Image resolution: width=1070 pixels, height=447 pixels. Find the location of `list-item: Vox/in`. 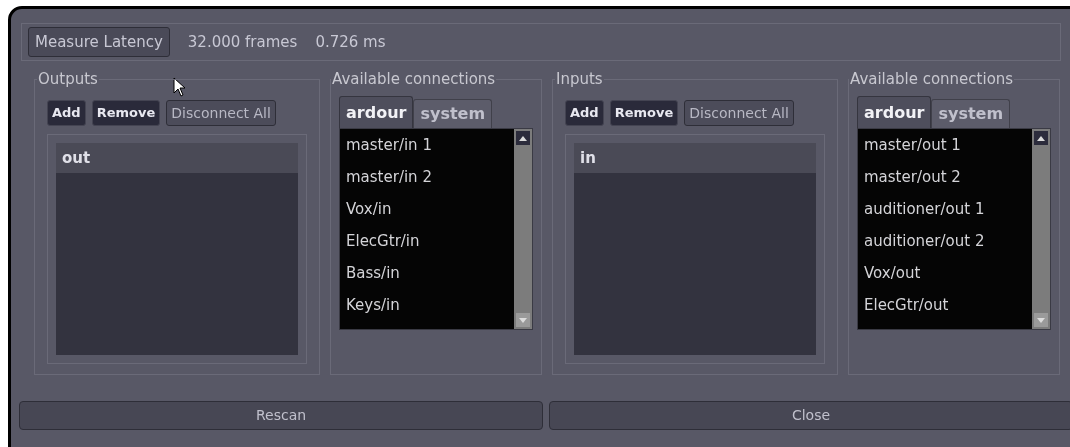

list-item: Vox/in is located at coordinates (427, 211).